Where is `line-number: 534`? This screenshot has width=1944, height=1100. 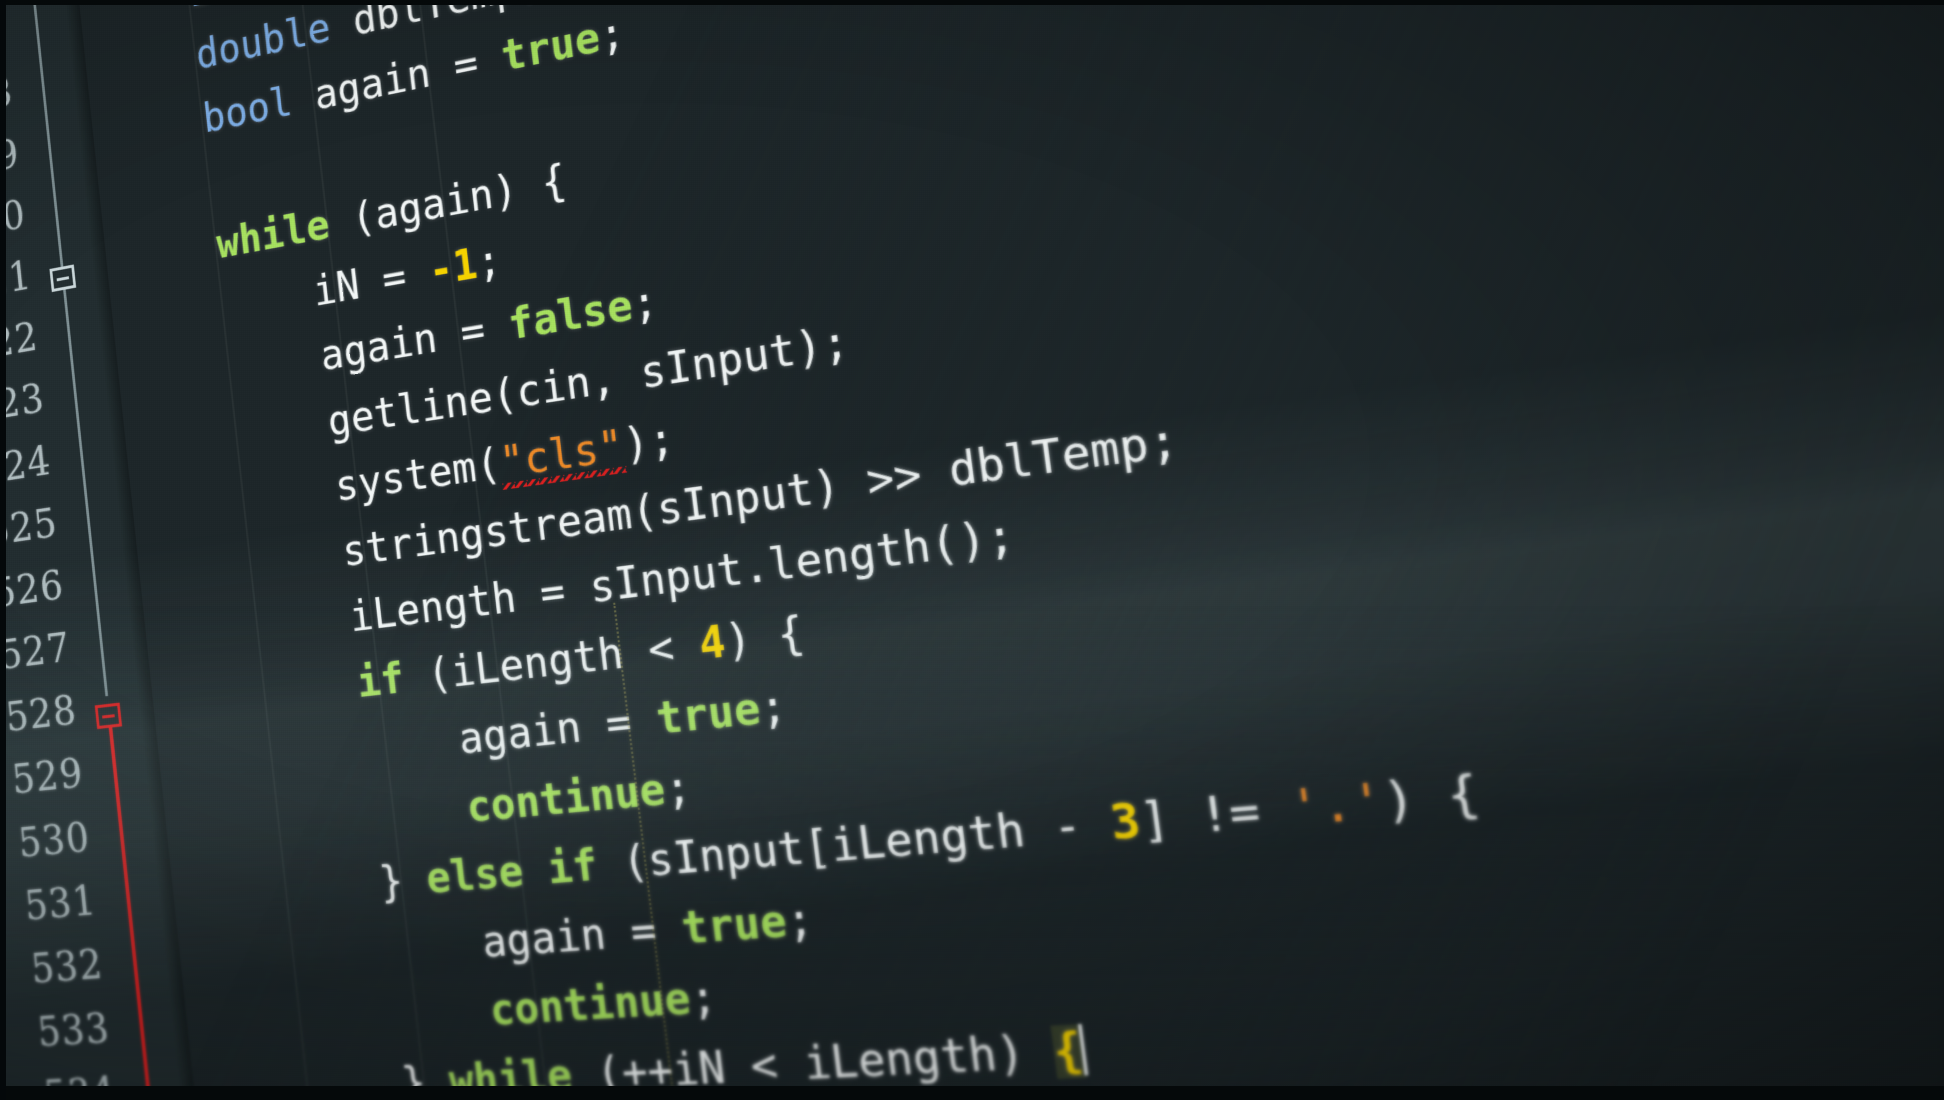
line-number: 534 is located at coordinates (80, 1084).